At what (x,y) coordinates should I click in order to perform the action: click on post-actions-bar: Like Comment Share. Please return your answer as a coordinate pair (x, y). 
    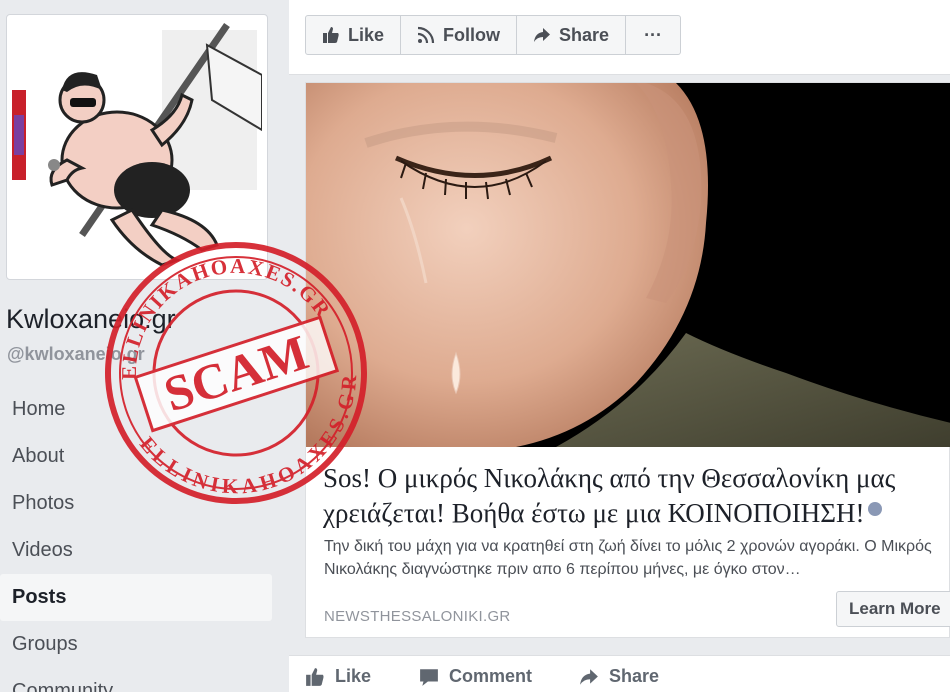
    Looking at the image, I should click on (619, 673).